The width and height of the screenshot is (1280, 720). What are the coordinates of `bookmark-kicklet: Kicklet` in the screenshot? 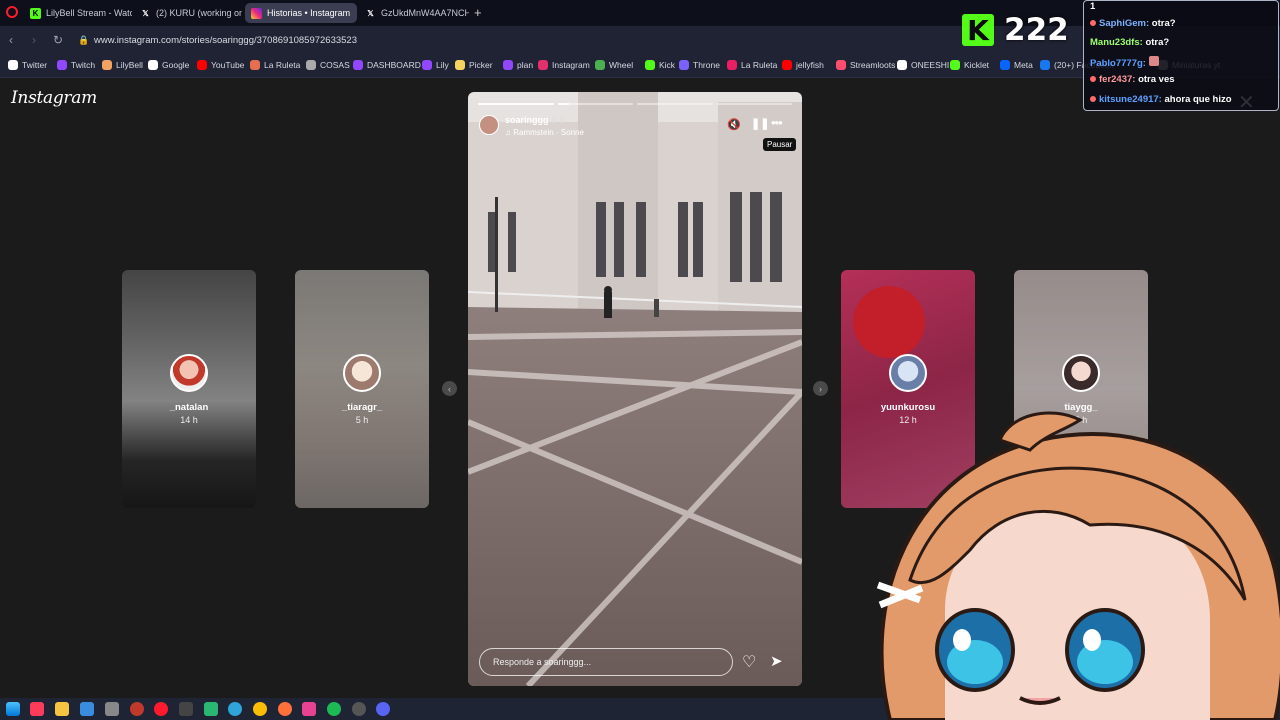 It's located at (969, 65).